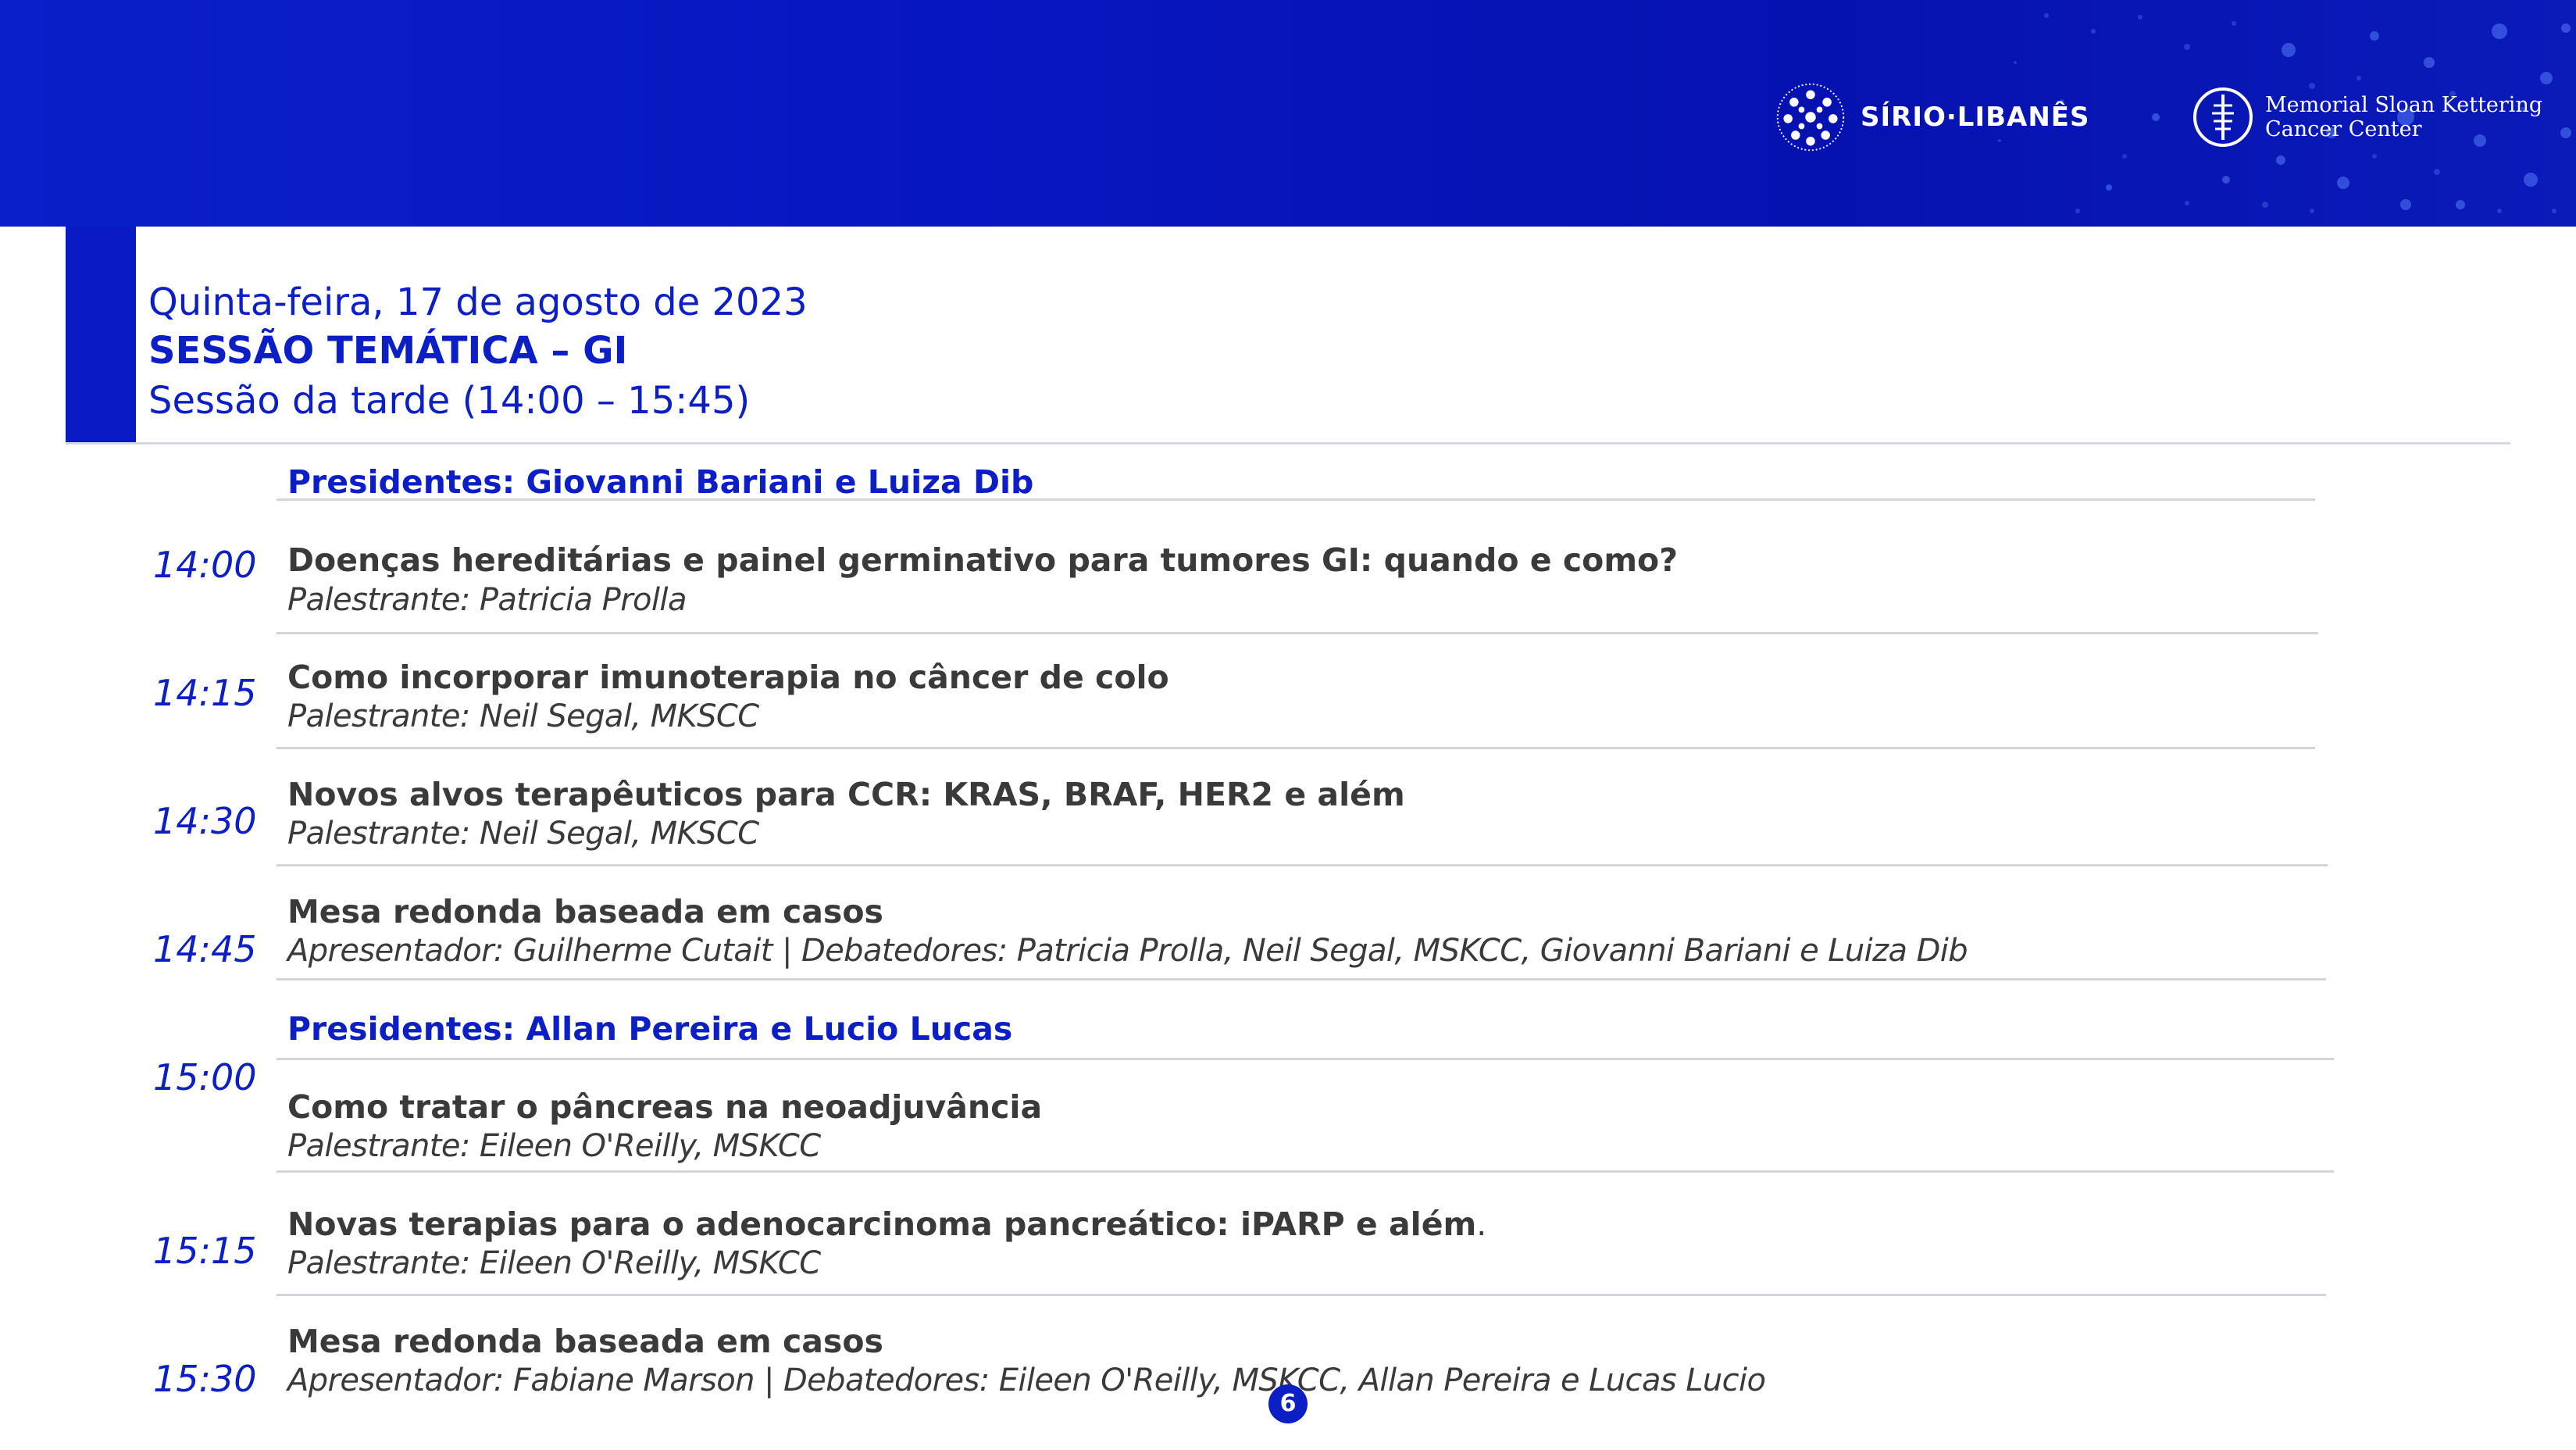 Image resolution: width=2576 pixels, height=1450 pixels. Describe the element at coordinates (1481, 1224) in the screenshot. I see `talk-title-suffix: .` at that location.